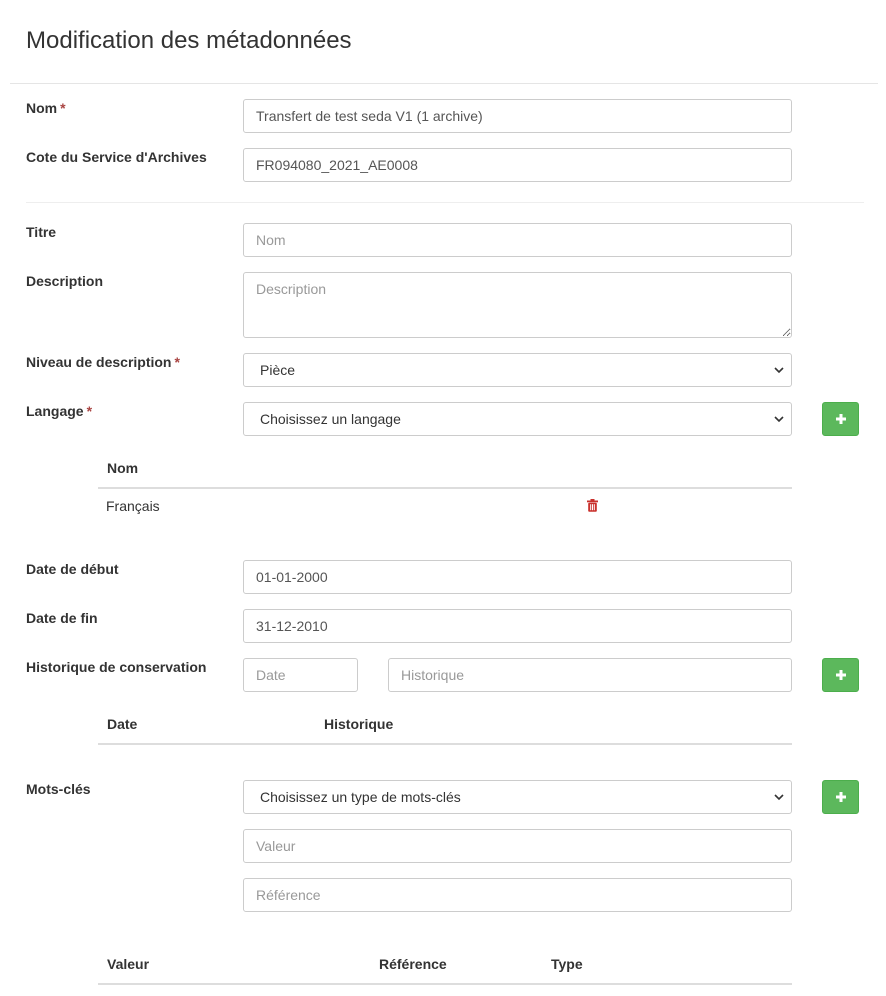  What do you see at coordinates (517, 305) in the screenshot?
I see `description-textarea` at bounding box center [517, 305].